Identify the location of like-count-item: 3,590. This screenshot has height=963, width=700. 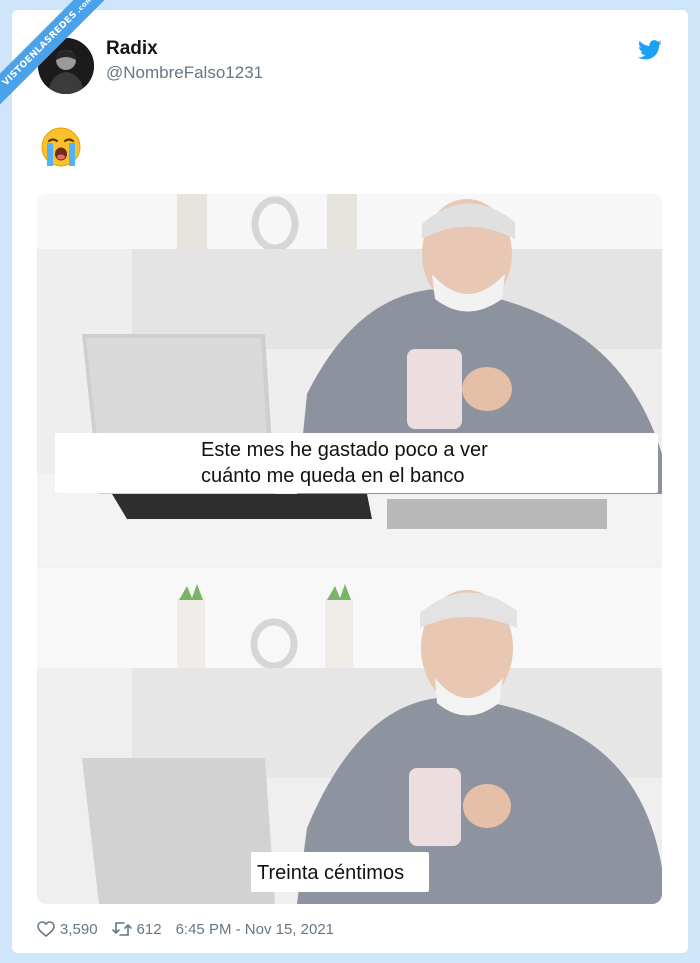
(67, 929).